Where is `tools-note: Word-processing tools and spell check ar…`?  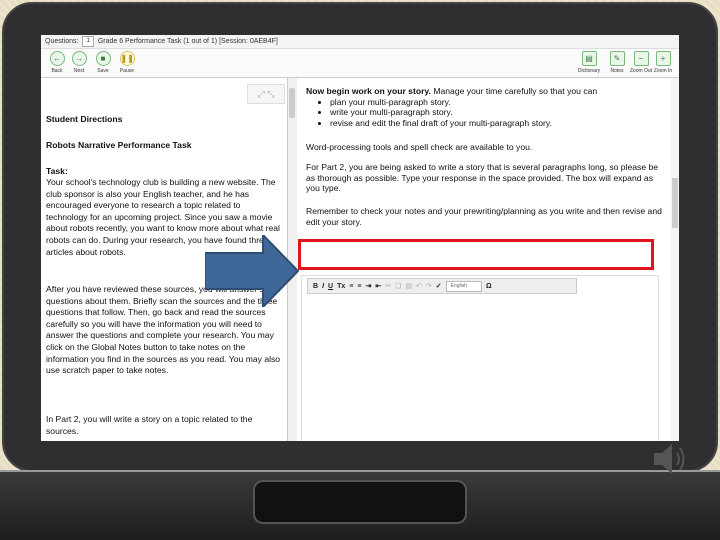
tools-note: Word-processing tools and spell check ar… is located at coordinates (419, 147).